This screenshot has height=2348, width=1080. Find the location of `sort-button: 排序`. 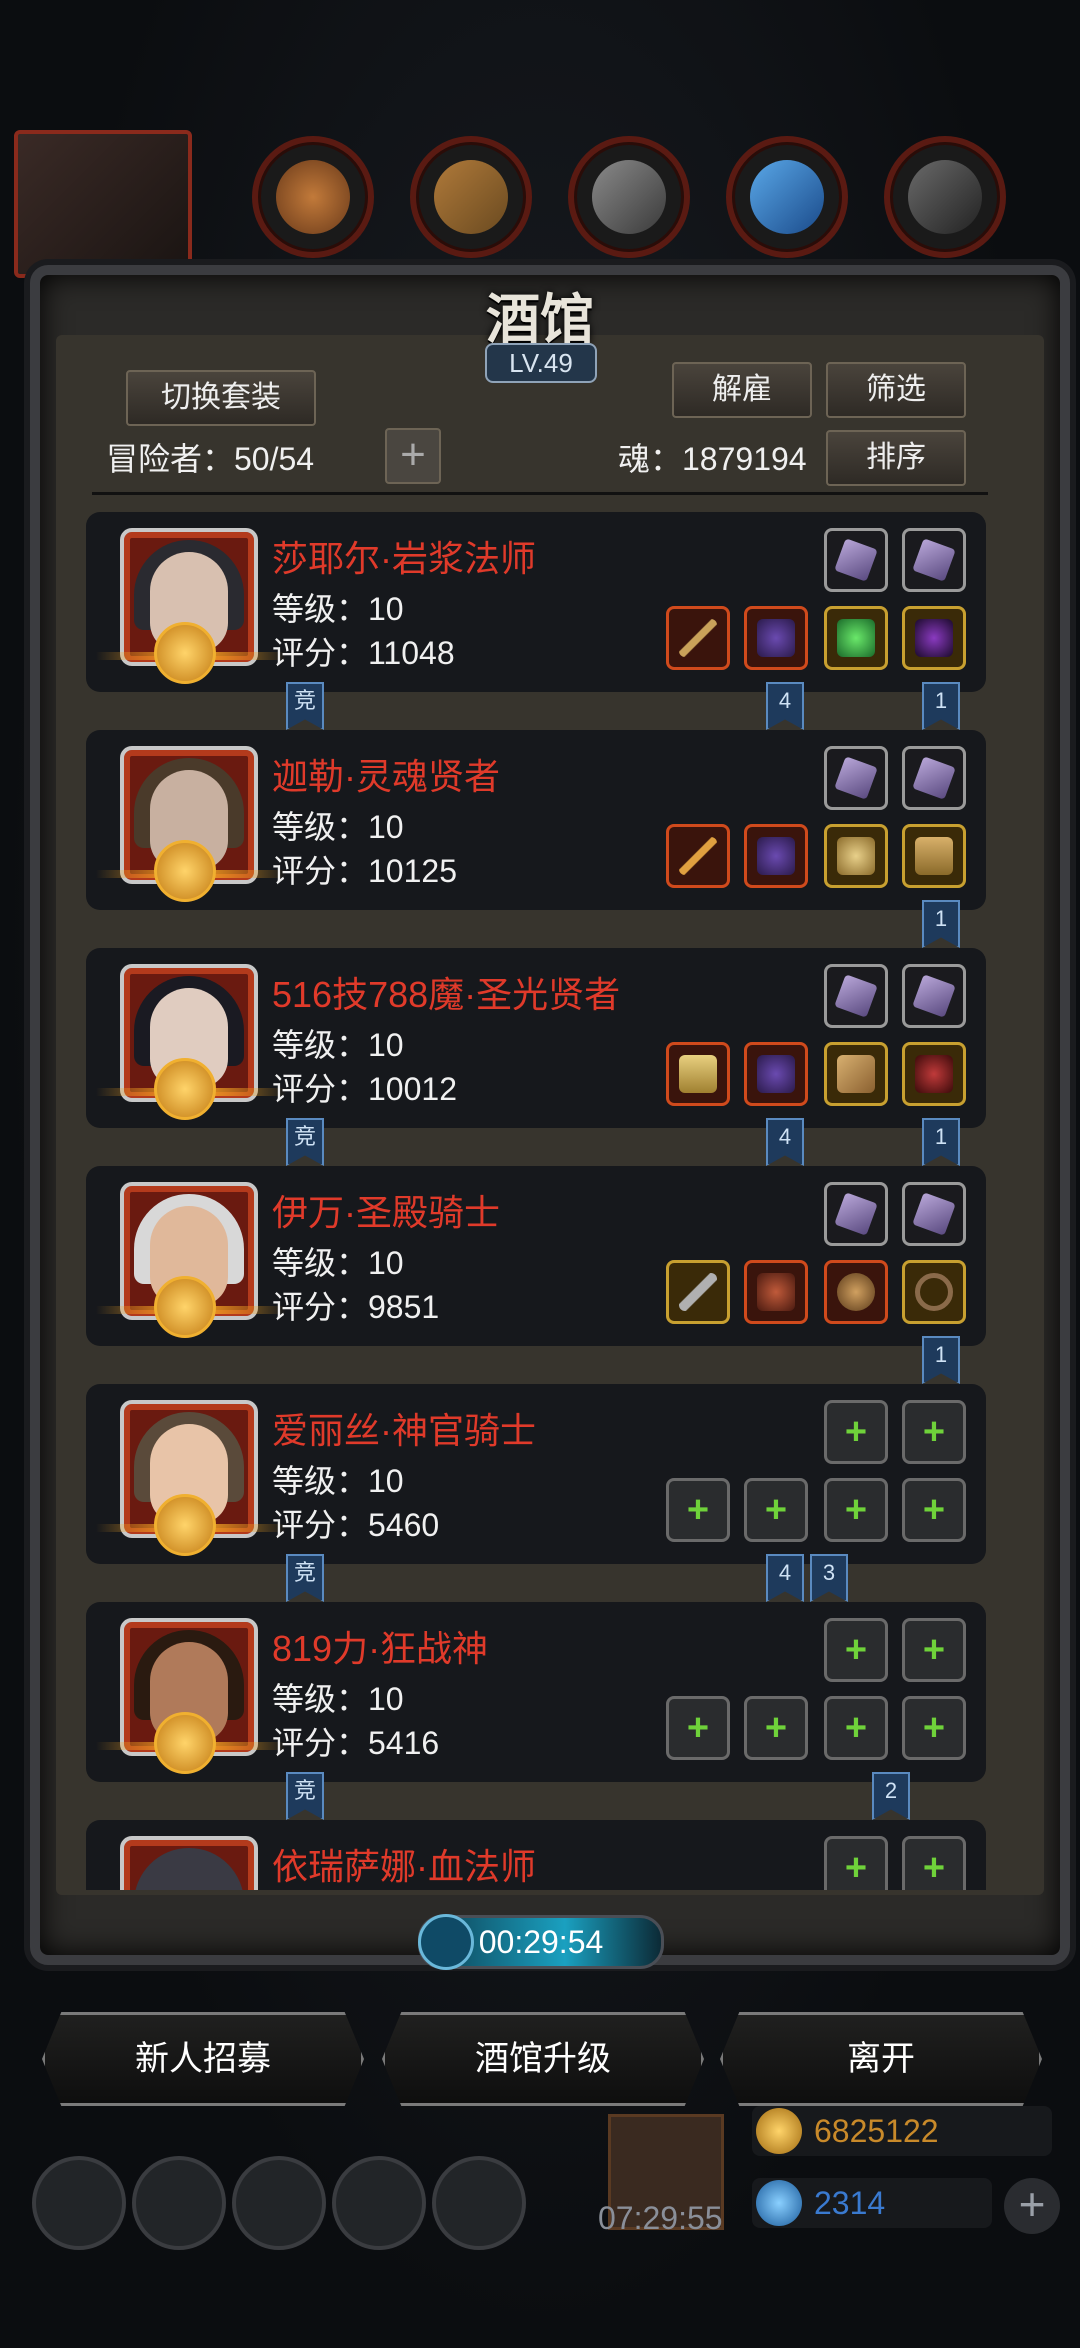

sort-button: 排序 is located at coordinates (896, 458).